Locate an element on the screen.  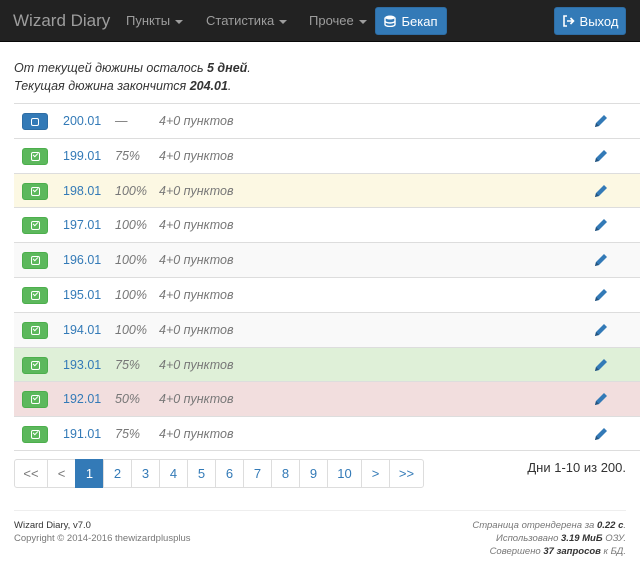
stop-icon is located at coordinates (35, 121).